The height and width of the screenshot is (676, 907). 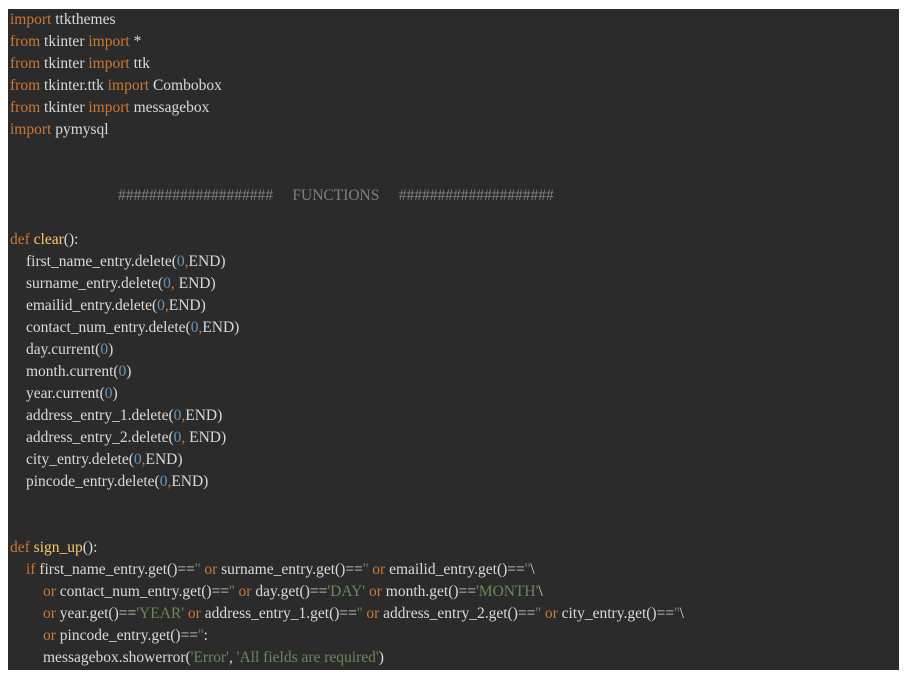 I want to click on code-line: emailid_entry.delete(0,END), so click(x=116, y=306).